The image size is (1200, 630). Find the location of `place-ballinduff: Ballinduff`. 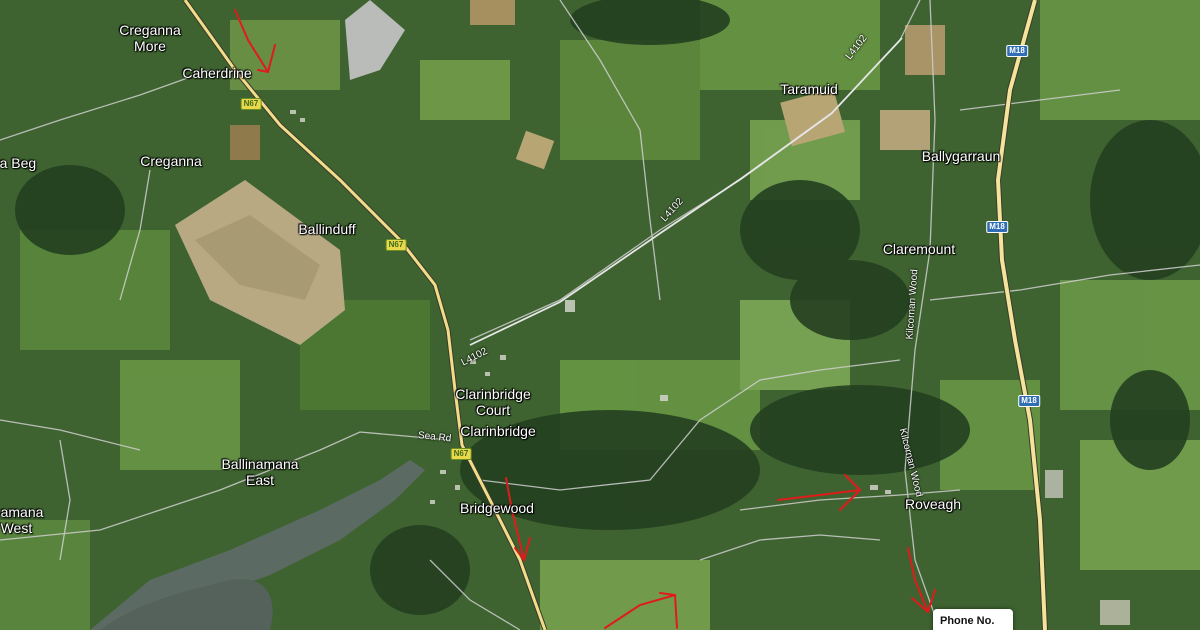

place-ballinduff: Ballinduff is located at coordinates (327, 229).